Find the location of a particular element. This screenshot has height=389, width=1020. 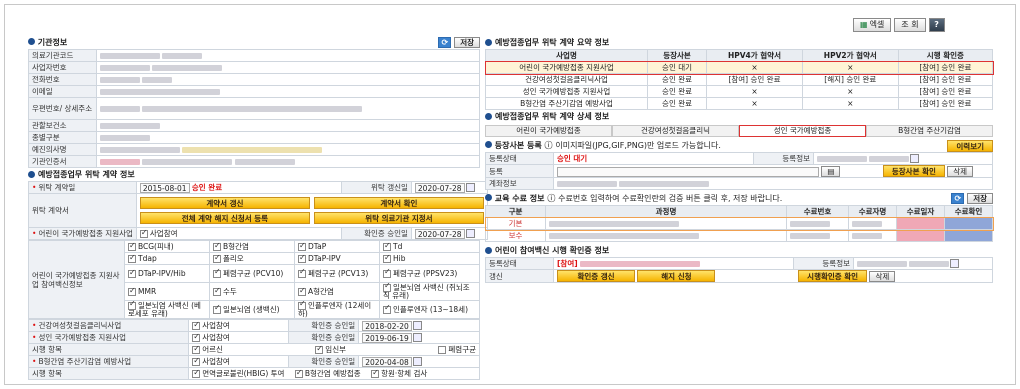

tab-hepb: B형간염 주산기감염 is located at coordinates (929, 131).